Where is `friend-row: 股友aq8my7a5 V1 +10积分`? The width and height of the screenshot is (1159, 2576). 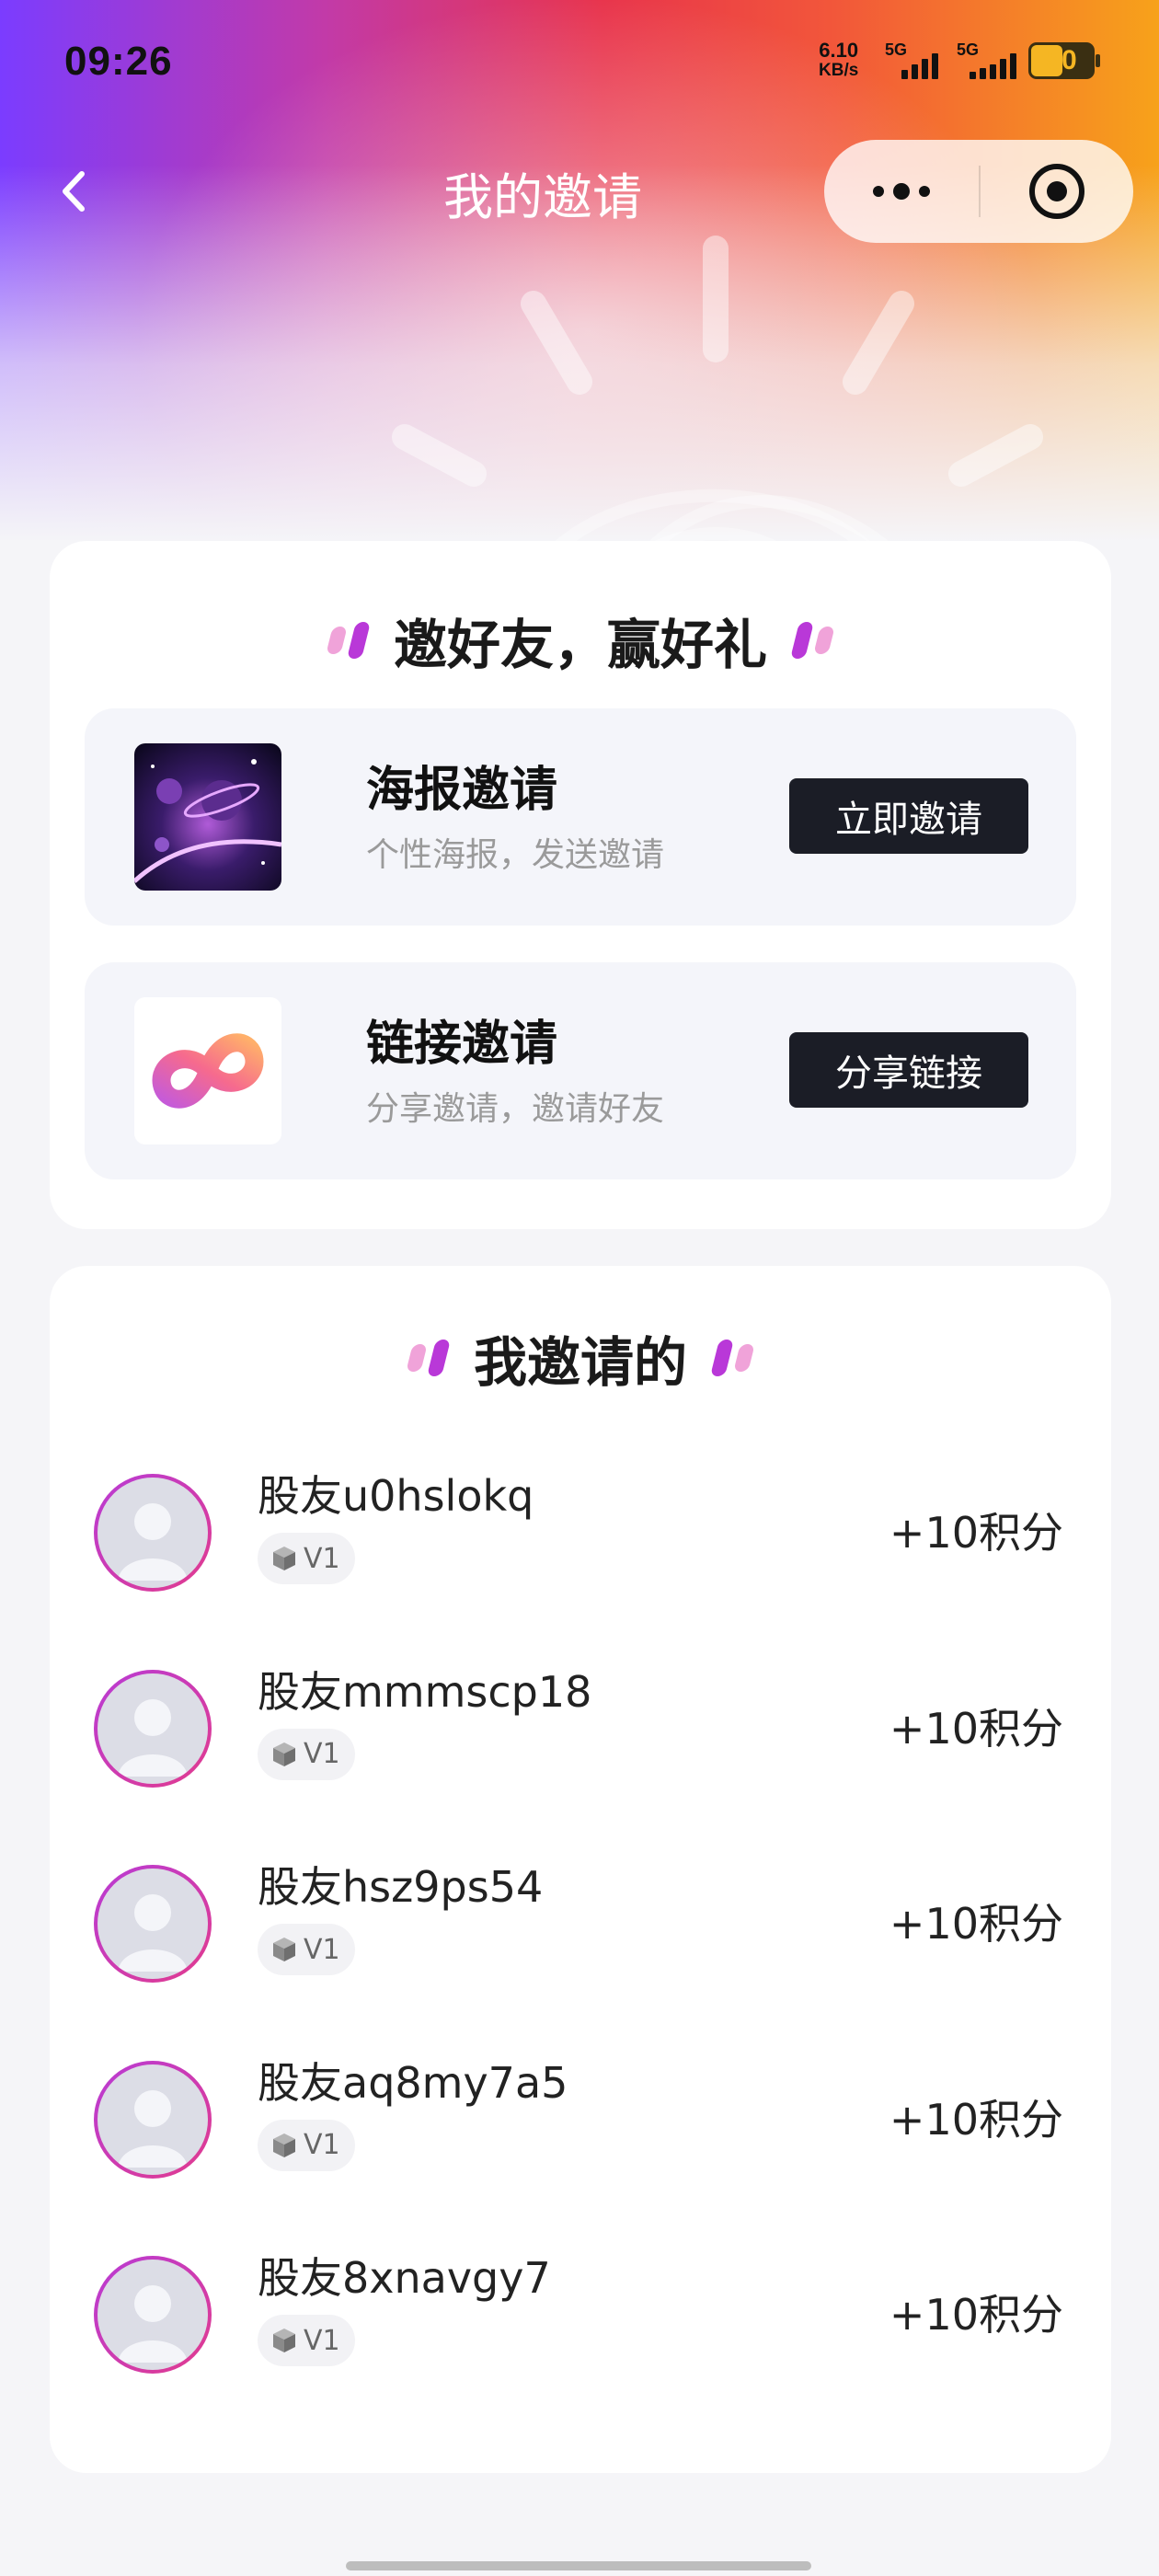 friend-row: 股友aq8my7a5 V1 +10积分 is located at coordinates (580, 2117).